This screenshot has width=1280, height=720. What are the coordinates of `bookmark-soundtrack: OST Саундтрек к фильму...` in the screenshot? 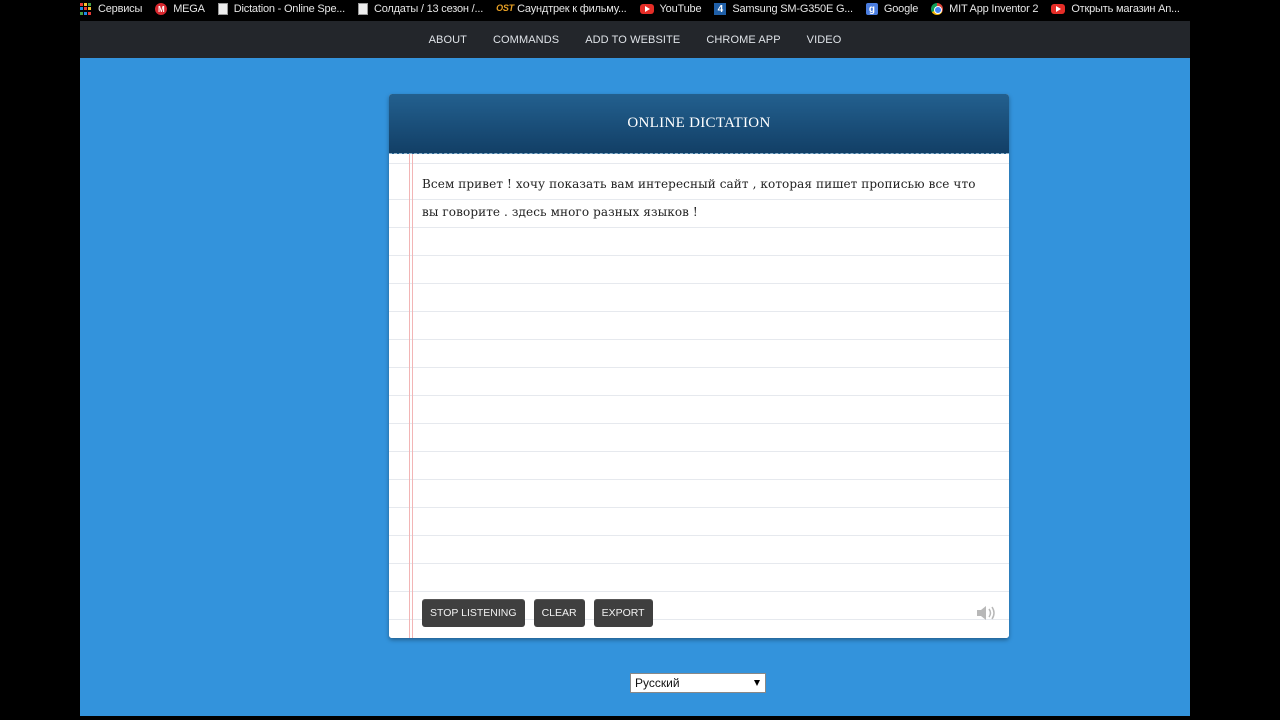 It's located at (561, 9).